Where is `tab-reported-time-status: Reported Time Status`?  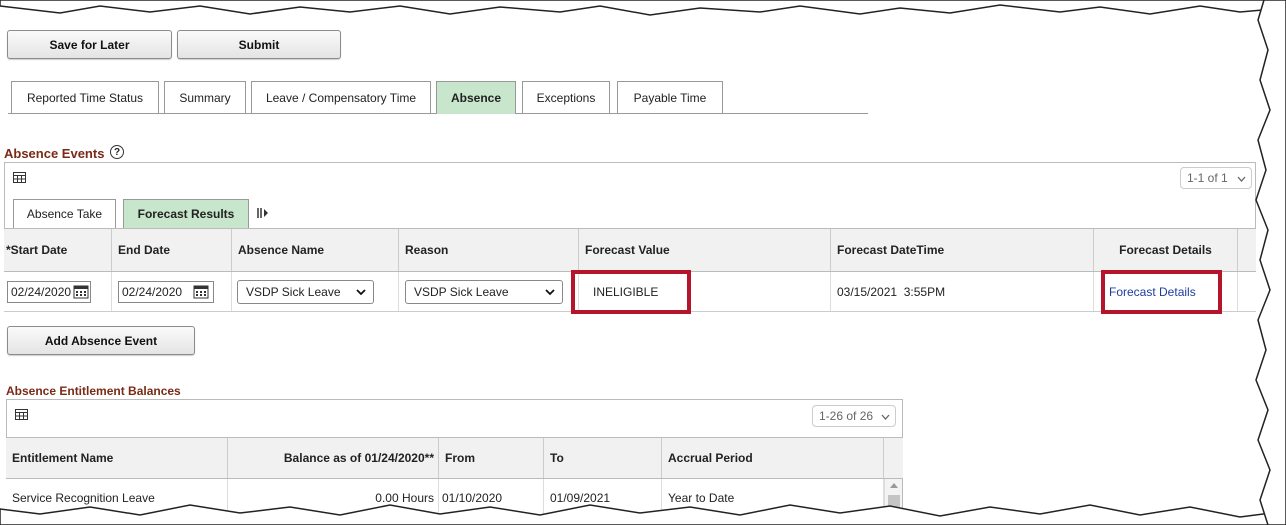 tab-reported-time-status: Reported Time Status is located at coordinates (85, 97).